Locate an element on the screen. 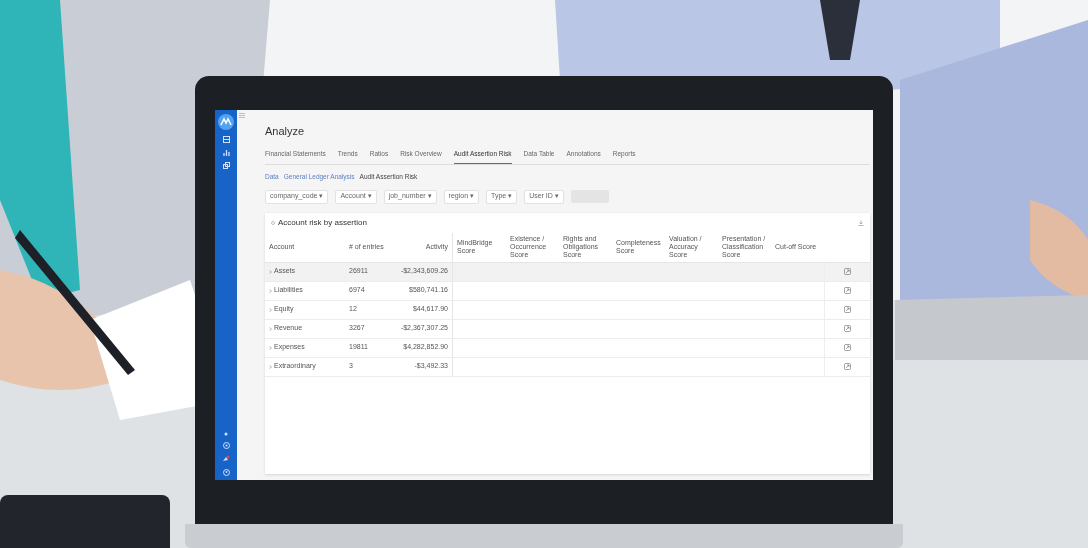 The width and height of the screenshot is (1088, 548). list-icon is located at coordinates (226, 139).